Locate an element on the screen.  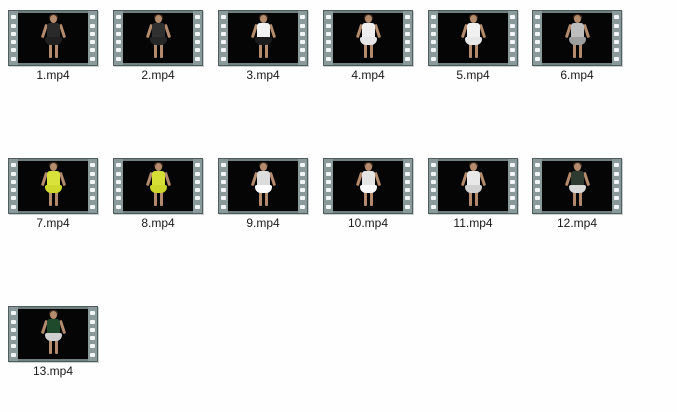
file-item: 6.mp4 is located at coordinates (578, 45).